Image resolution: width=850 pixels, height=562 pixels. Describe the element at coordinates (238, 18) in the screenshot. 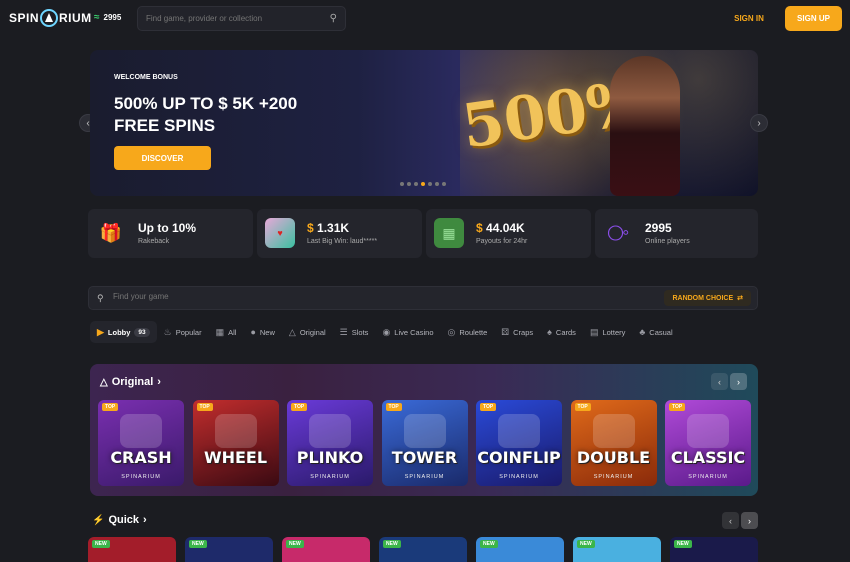

I see `global-search-input` at that location.